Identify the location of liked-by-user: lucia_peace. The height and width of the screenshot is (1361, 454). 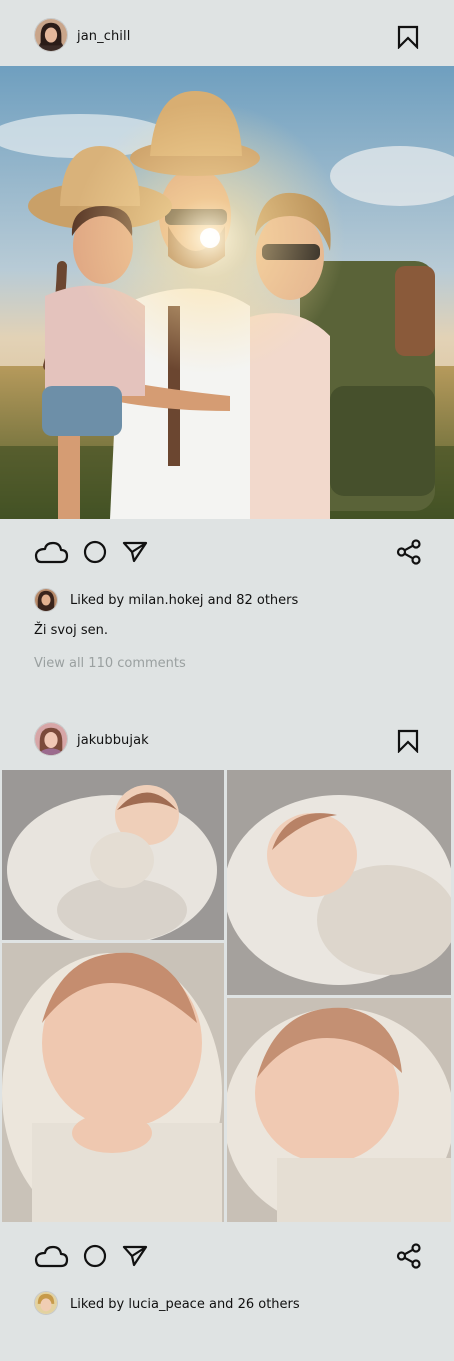
(166, 1304).